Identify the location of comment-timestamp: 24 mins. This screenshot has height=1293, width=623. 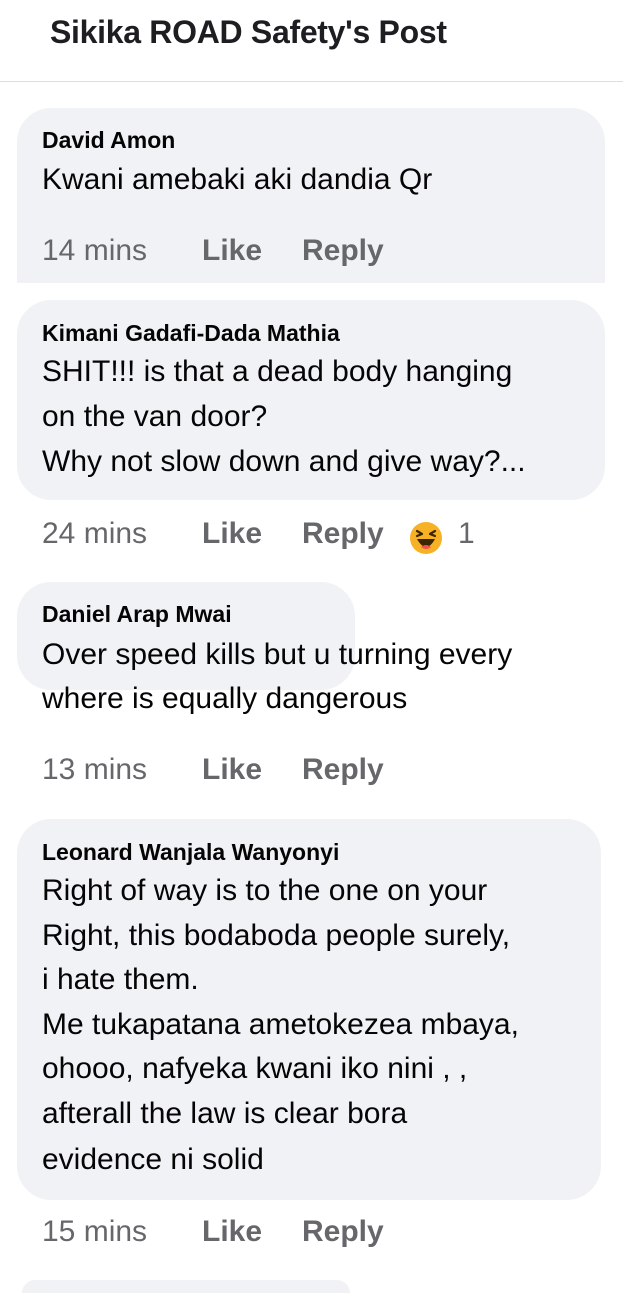
(94, 534).